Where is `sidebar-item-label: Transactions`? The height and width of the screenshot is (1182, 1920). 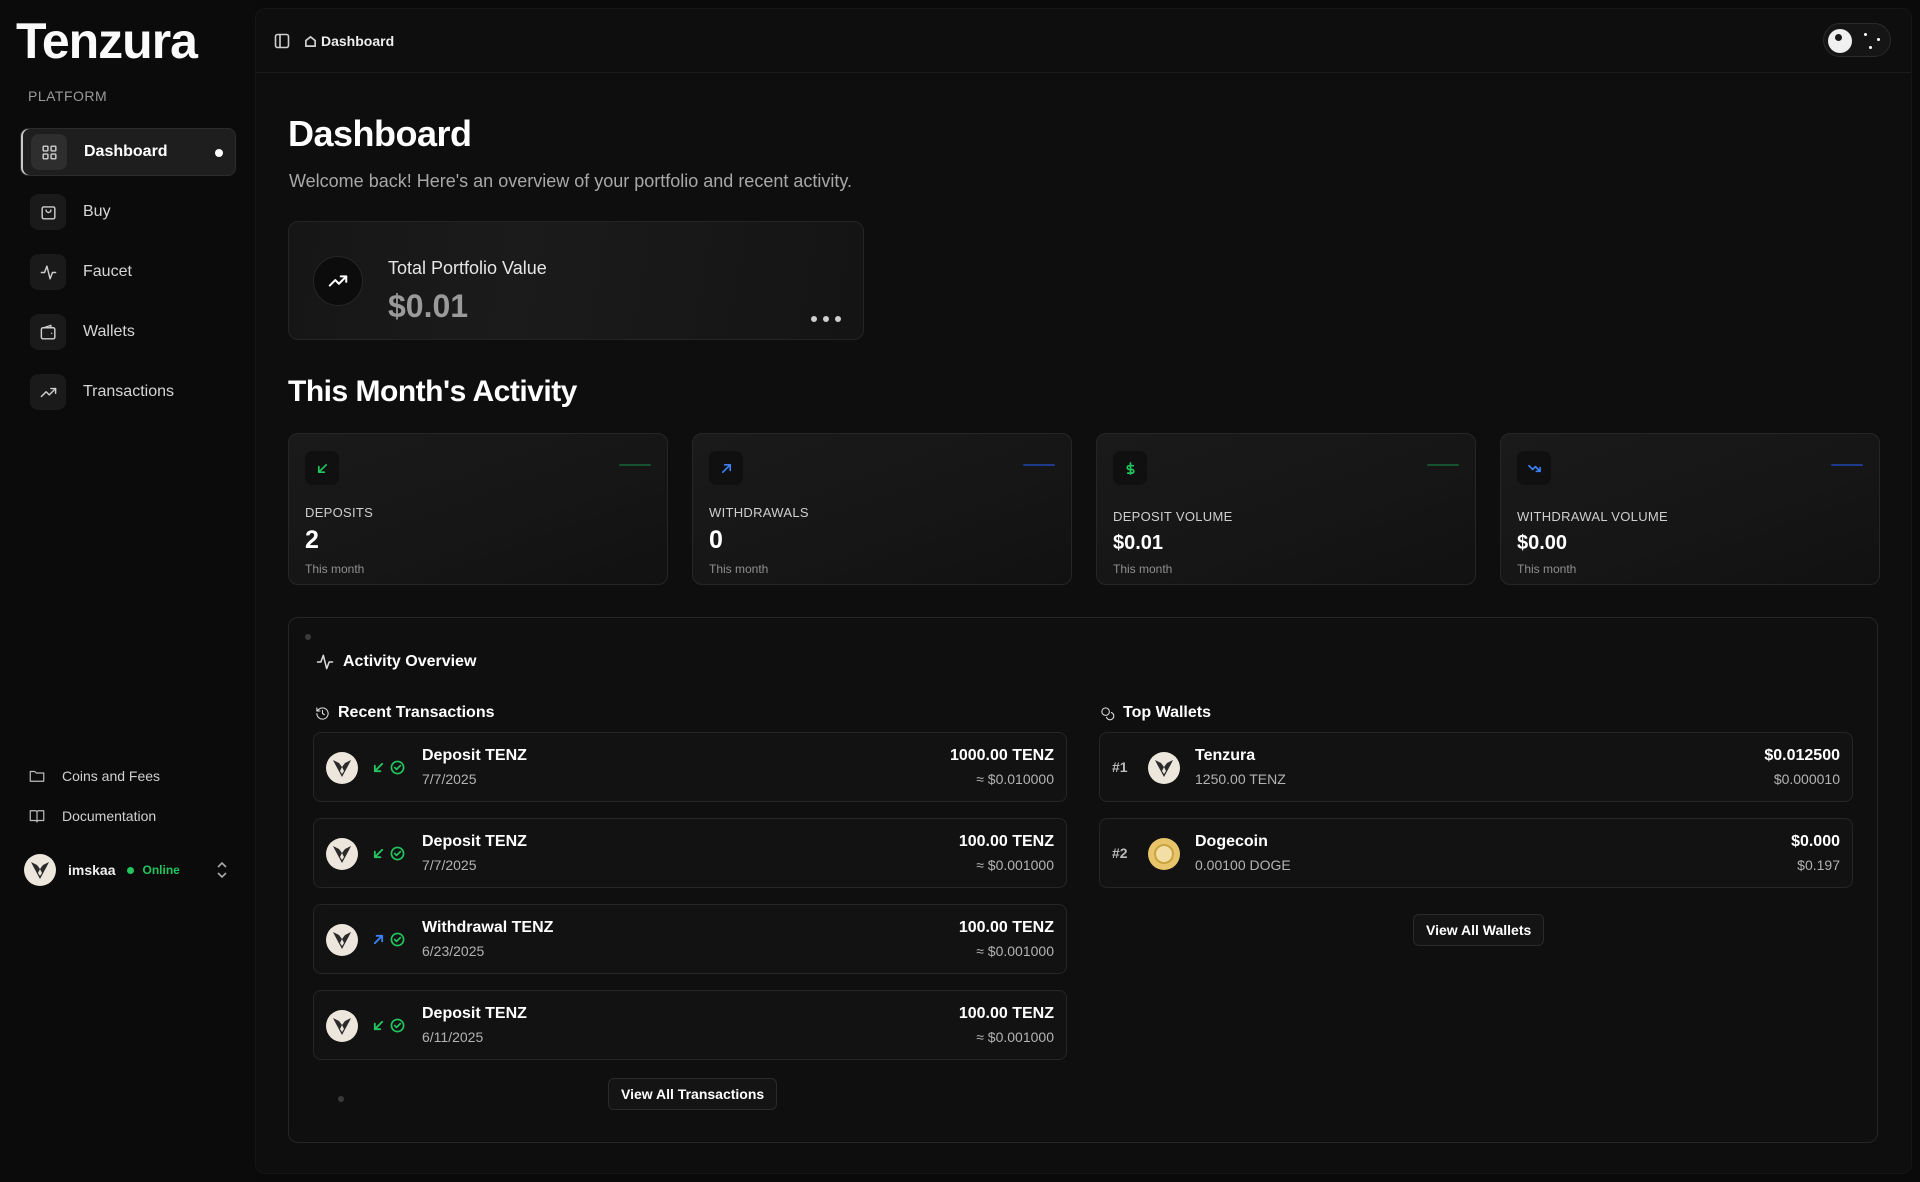
sidebar-item-label: Transactions is located at coordinates (128, 391).